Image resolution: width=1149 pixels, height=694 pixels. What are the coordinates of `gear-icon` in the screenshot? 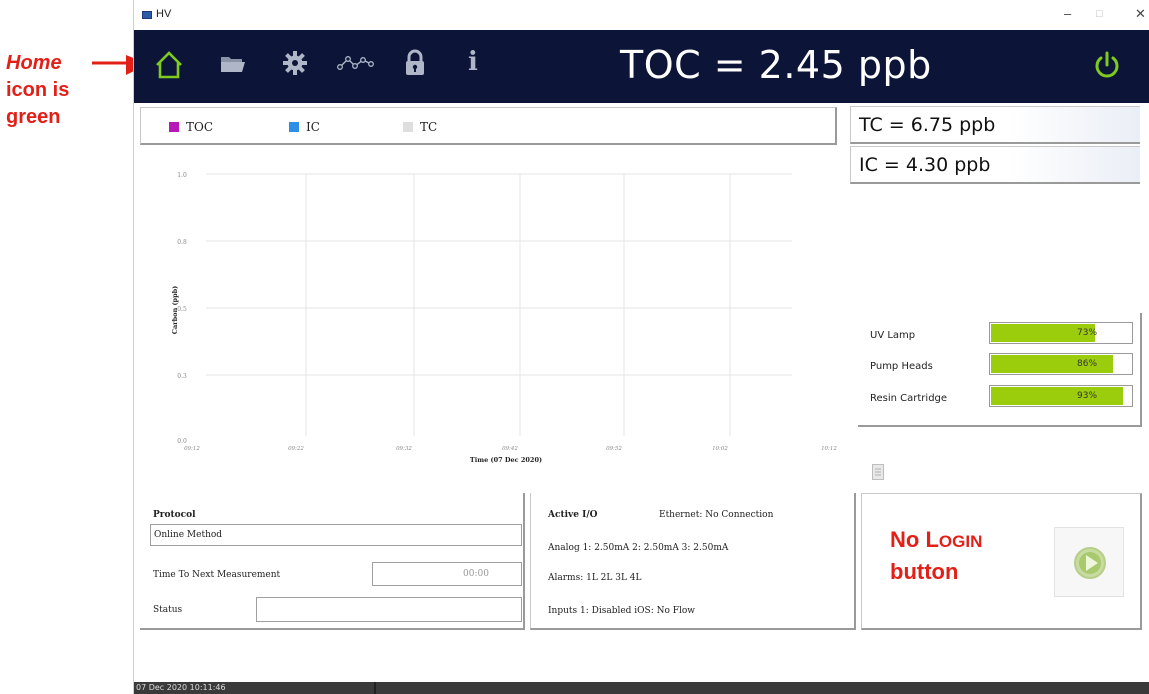 It's located at (295, 63).